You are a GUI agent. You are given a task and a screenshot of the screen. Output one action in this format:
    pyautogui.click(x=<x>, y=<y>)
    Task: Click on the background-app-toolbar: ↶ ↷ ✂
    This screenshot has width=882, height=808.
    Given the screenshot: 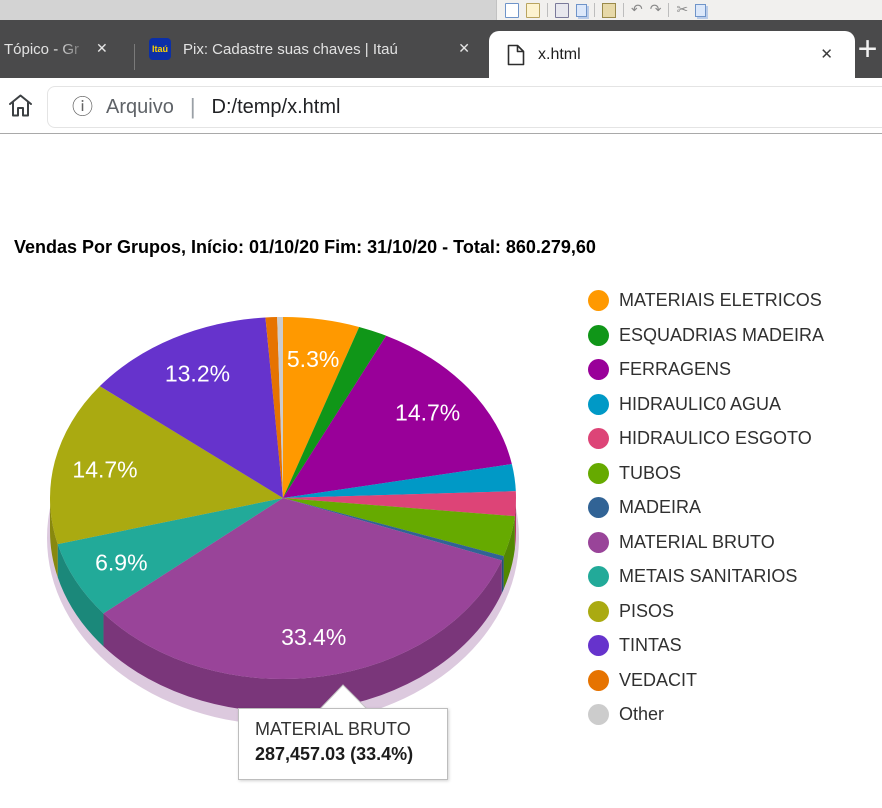 What is the action you would take?
    pyautogui.click(x=689, y=10)
    